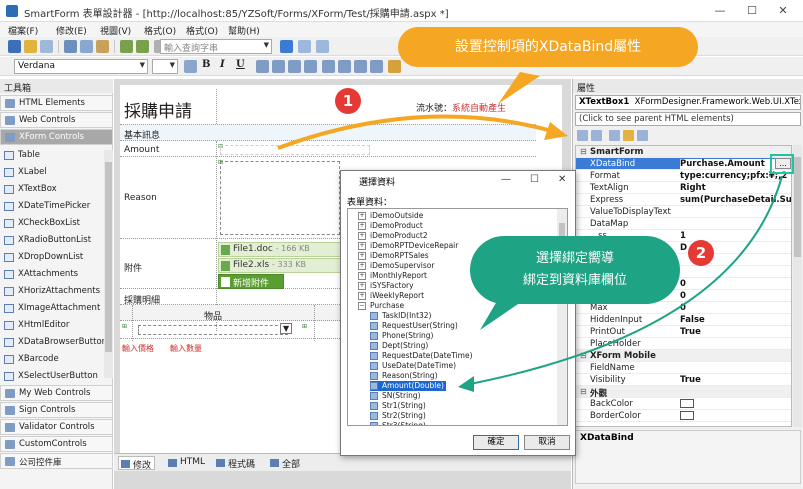  What do you see at coordinates (401, 336) in the screenshot?
I see `tree-field-node: Phone(String)` at bounding box center [401, 336].